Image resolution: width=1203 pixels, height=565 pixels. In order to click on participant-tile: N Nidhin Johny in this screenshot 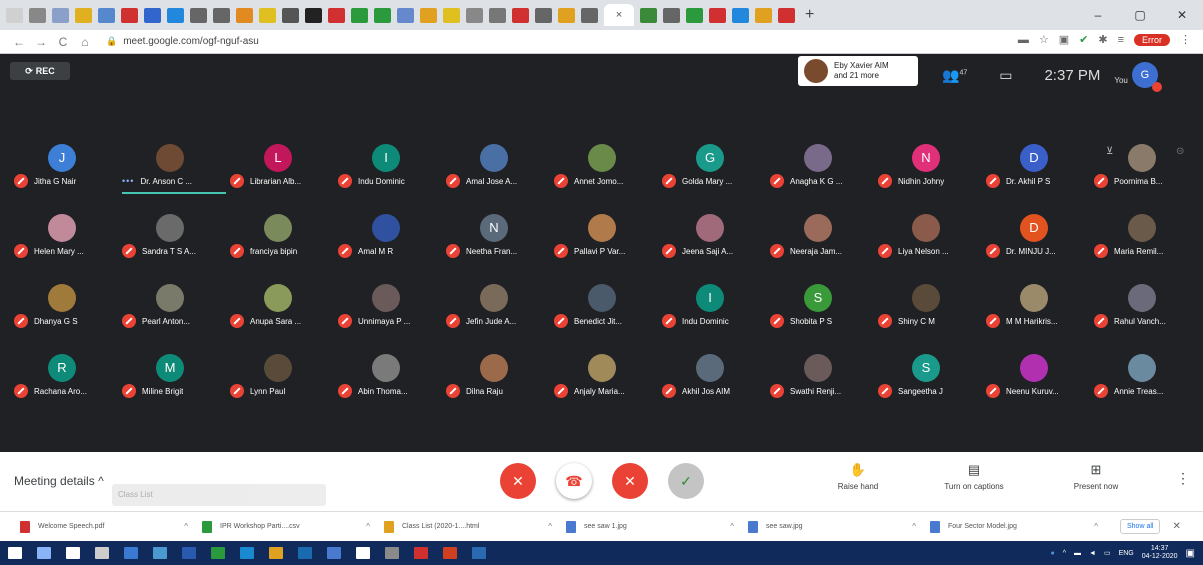, I will do `click(932, 169)`.